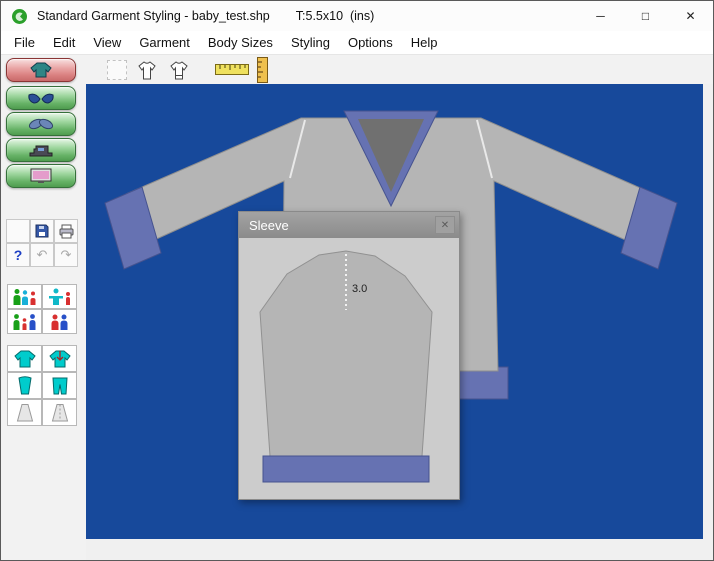  Describe the element at coordinates (335, 16) in the screenshot. I see `window-dims-label: T:5.5x10 (ins)` at that location.